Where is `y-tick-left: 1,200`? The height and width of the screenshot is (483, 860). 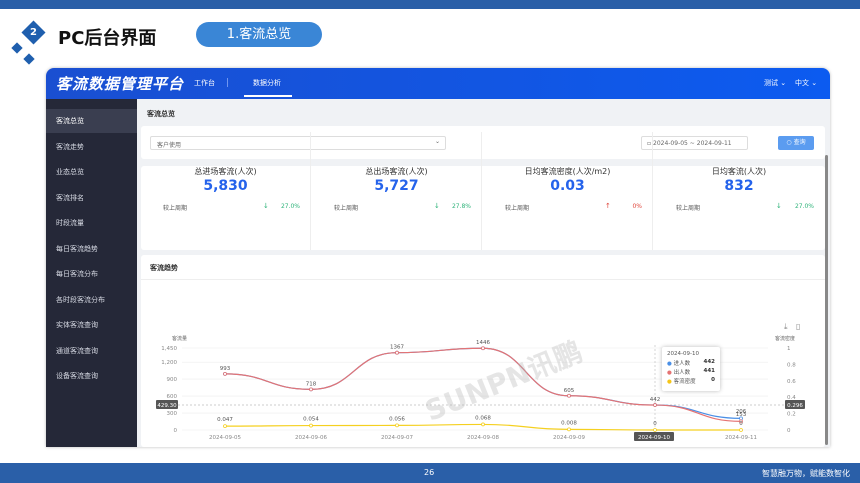
y-tick-left: 1,200 is located at coordinates (169, 363).